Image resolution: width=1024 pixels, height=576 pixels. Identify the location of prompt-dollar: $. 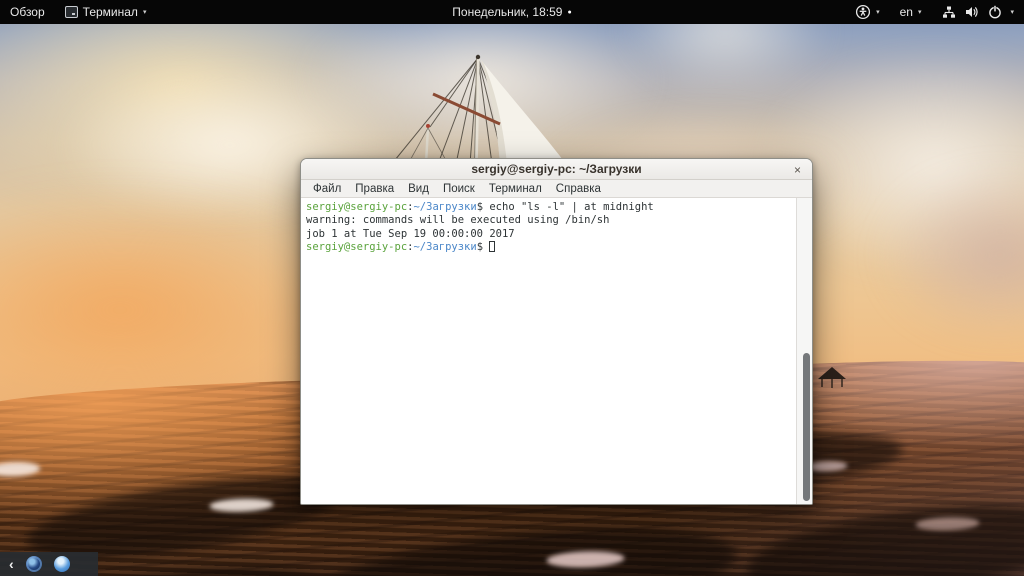
(480, 247).